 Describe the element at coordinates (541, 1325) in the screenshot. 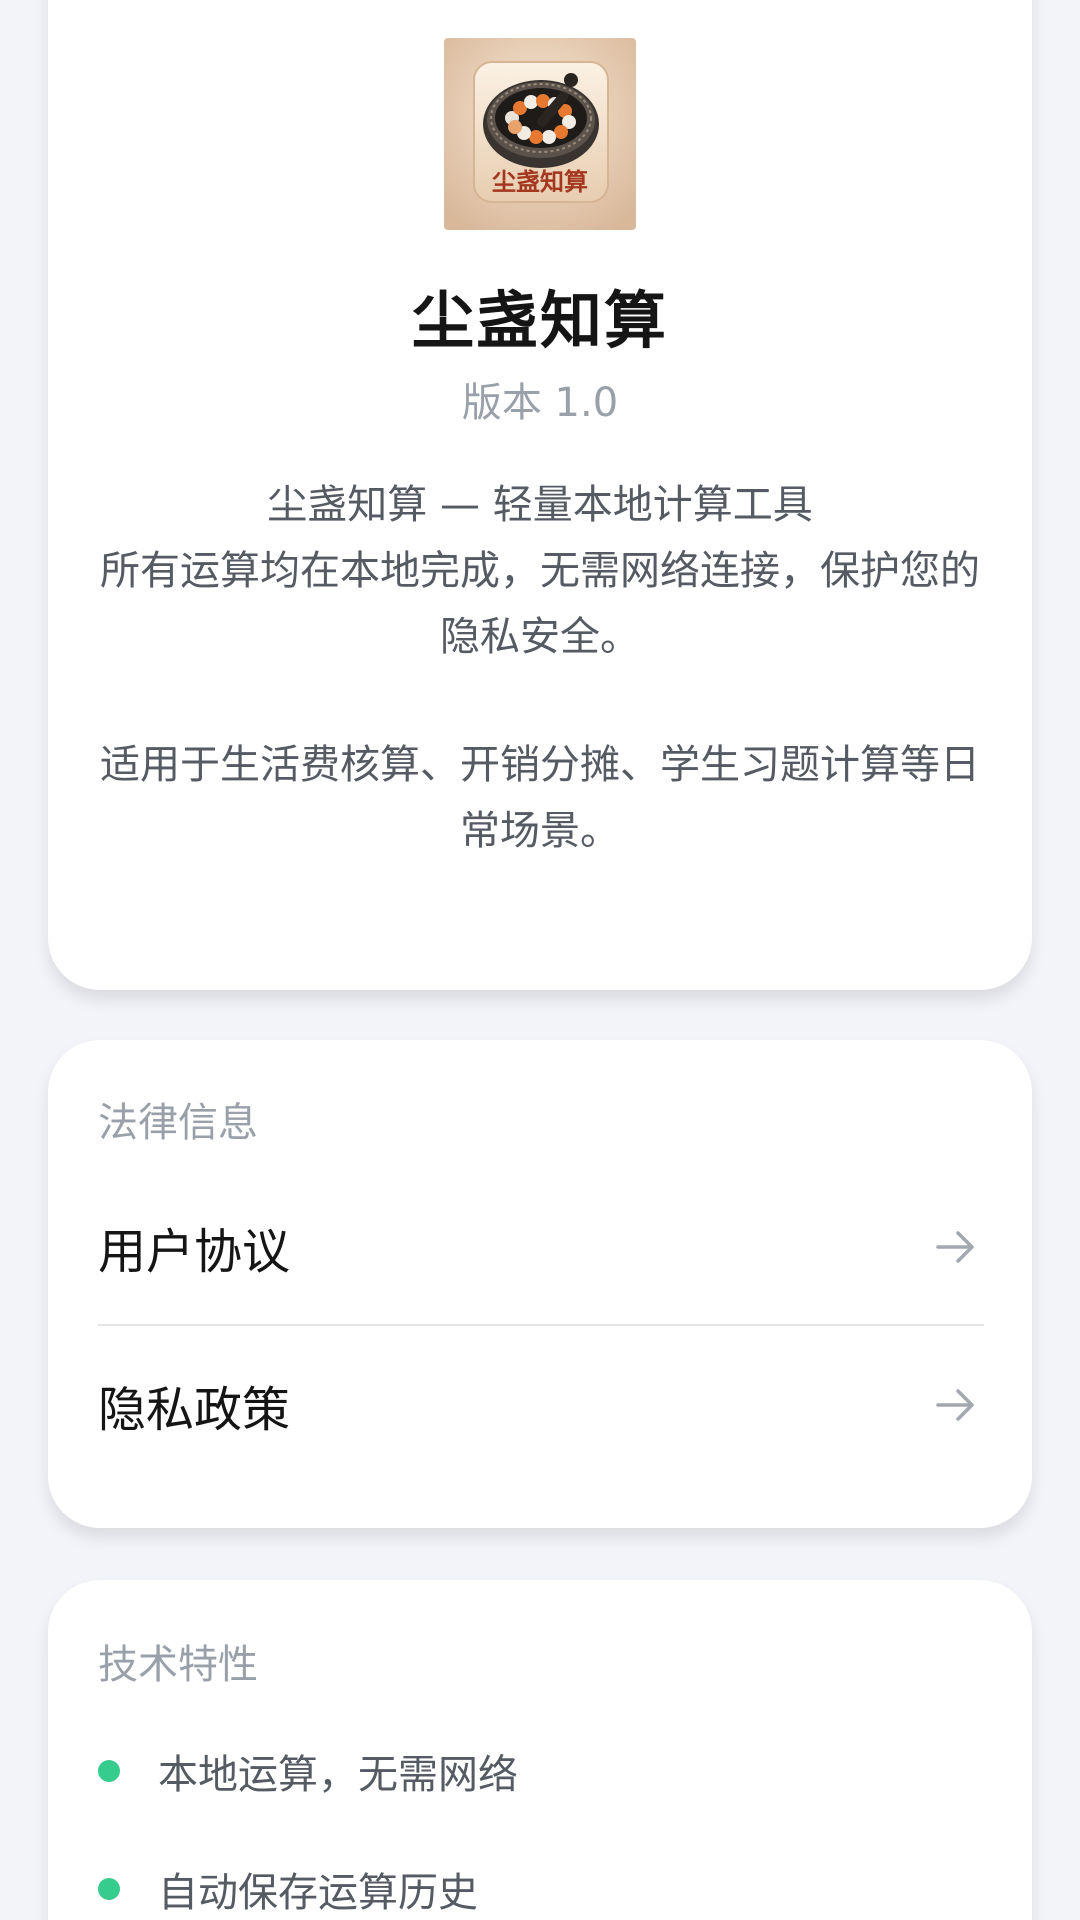

I see `divider` at that location.